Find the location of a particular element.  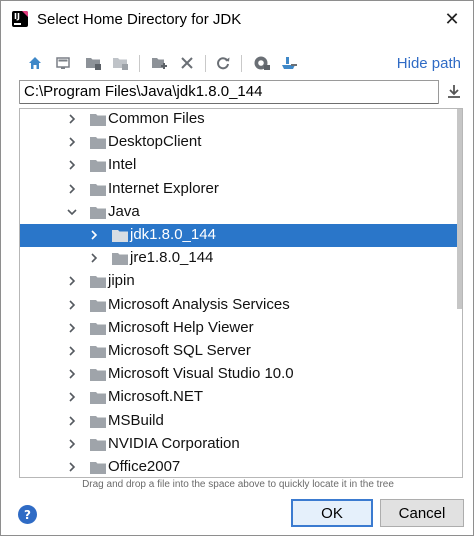

tree-item-label: Microsoft.NET is located at coordinates (156, 397).